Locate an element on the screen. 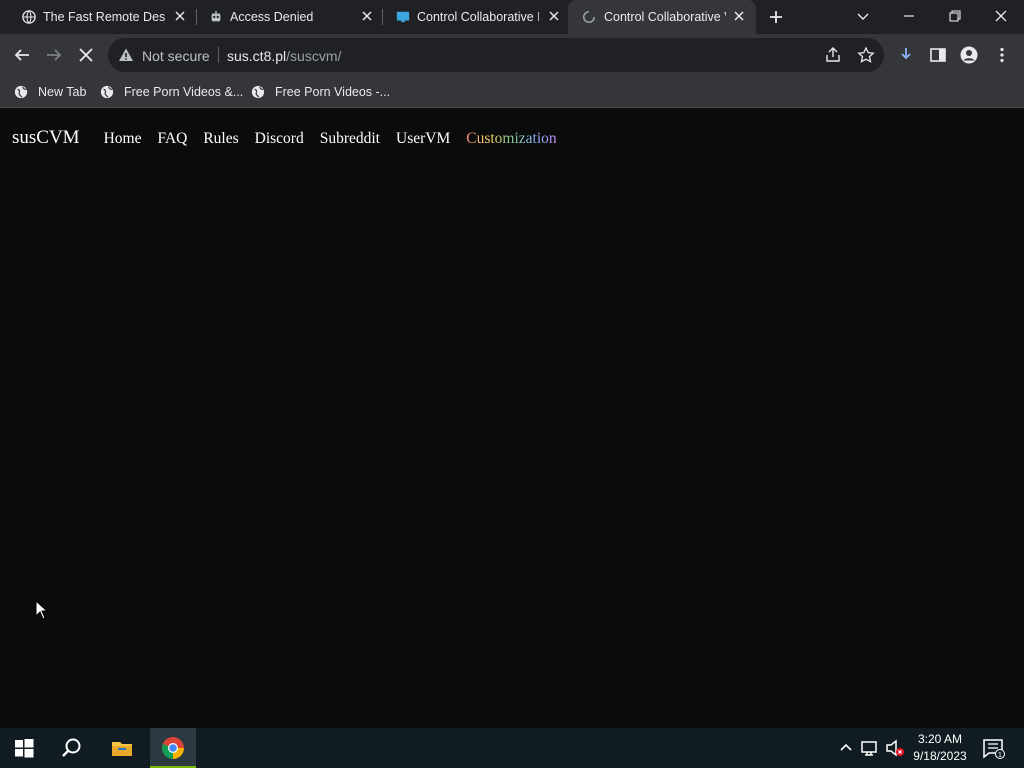 Image resolution: width=1024 pixels, height=768 pixels. profile-avatar-icon is located at coordinates (969, 55).